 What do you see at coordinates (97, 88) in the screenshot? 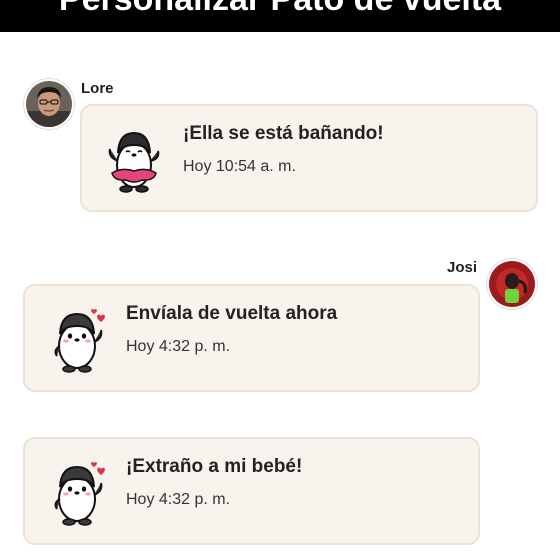
I see `sender-name-lore: Lore` at bounding box center [97, 88].